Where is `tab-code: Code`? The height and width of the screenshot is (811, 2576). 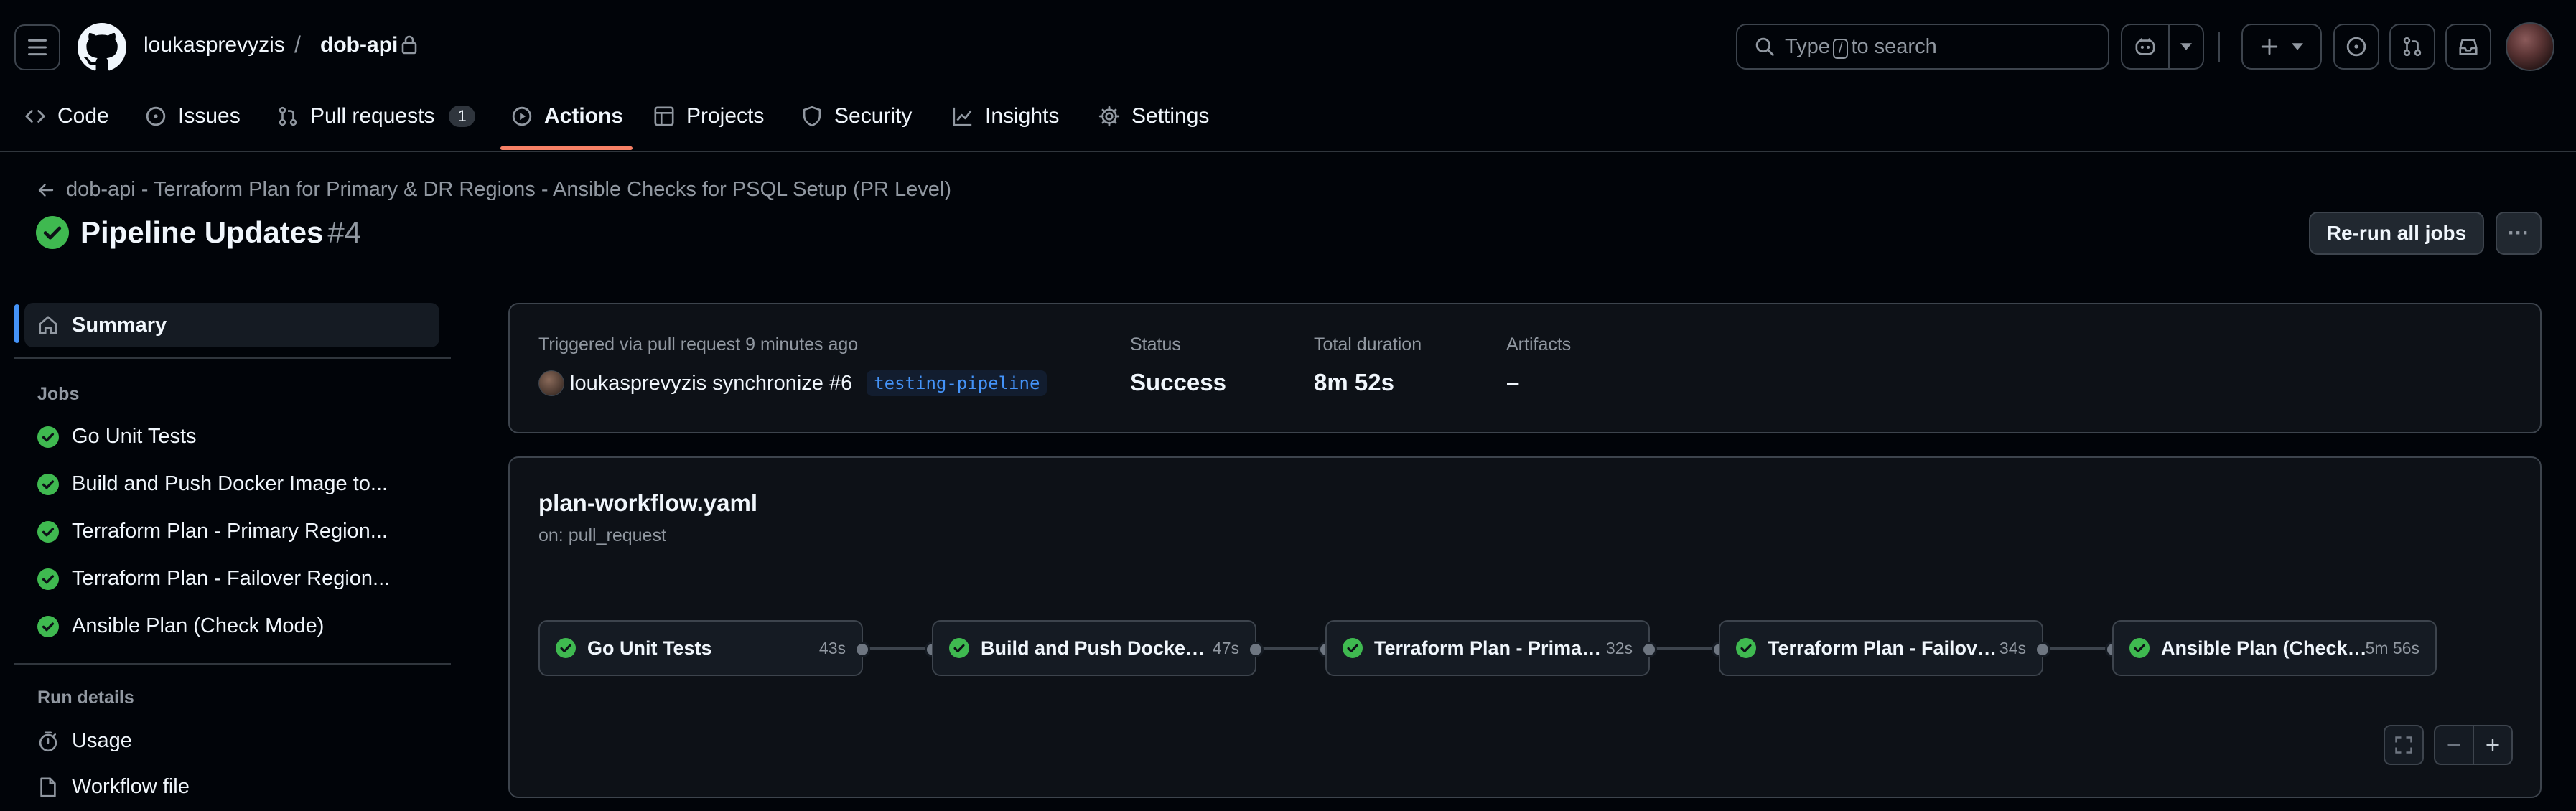 tab-code: Code is located at coordinates (66, 117).